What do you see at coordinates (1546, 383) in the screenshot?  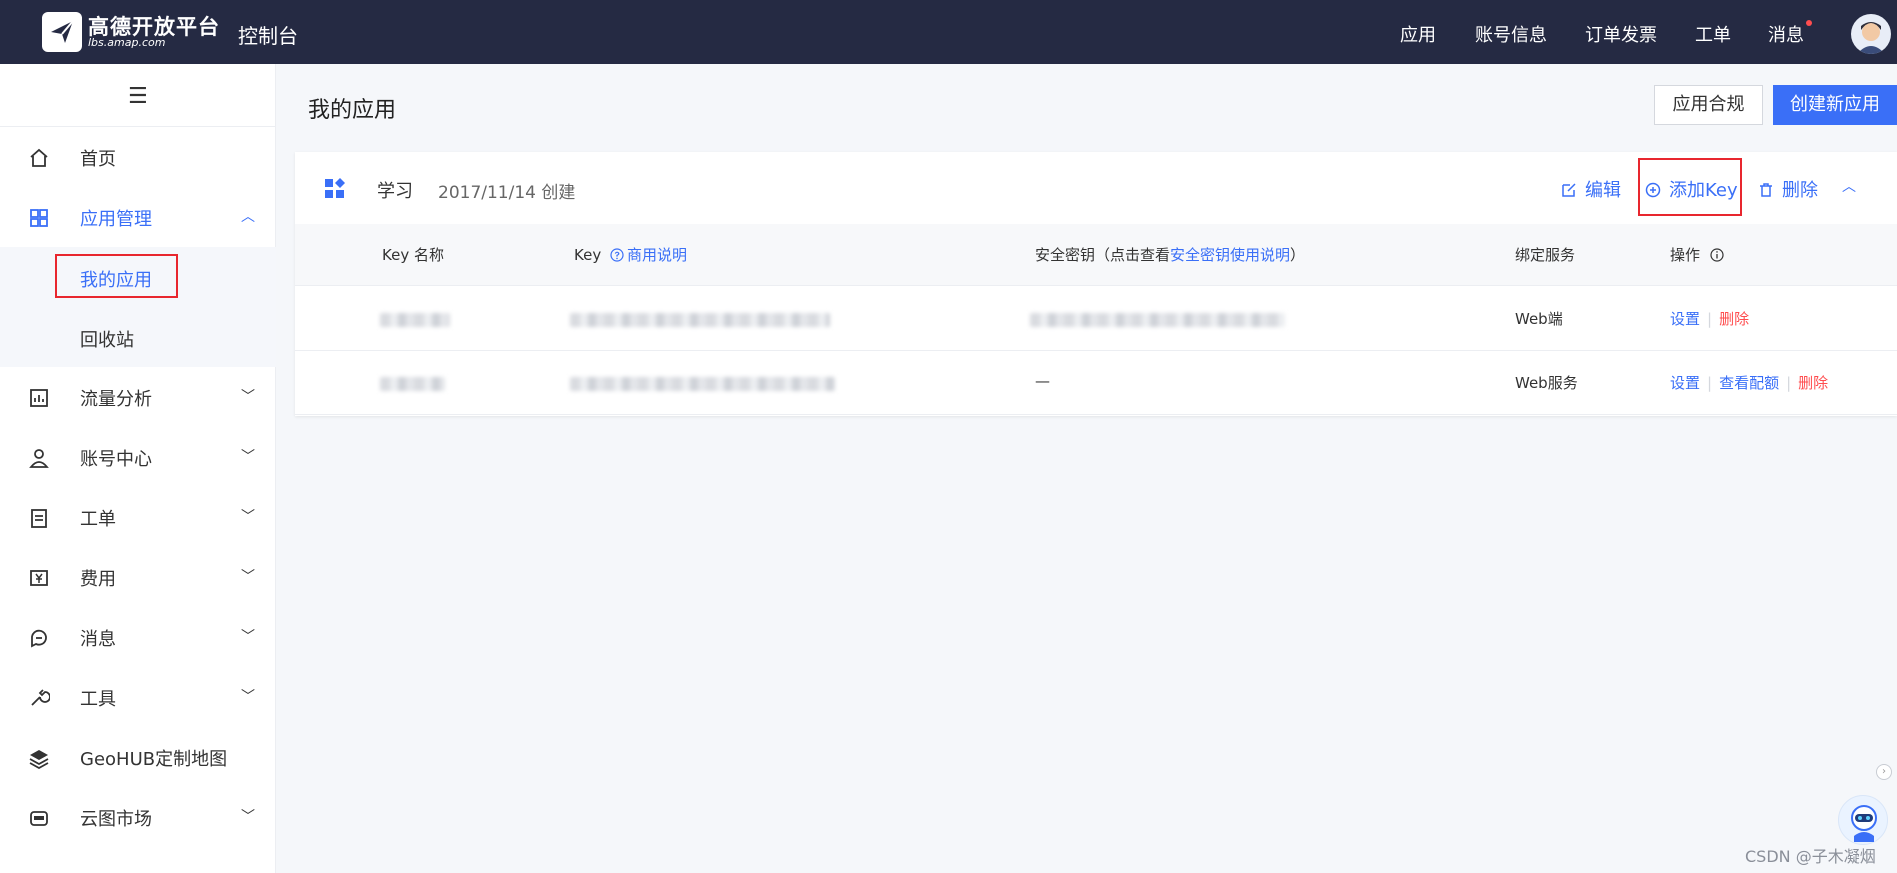 I see `bound-service: Web服务` at bounding box center [1546, 383].